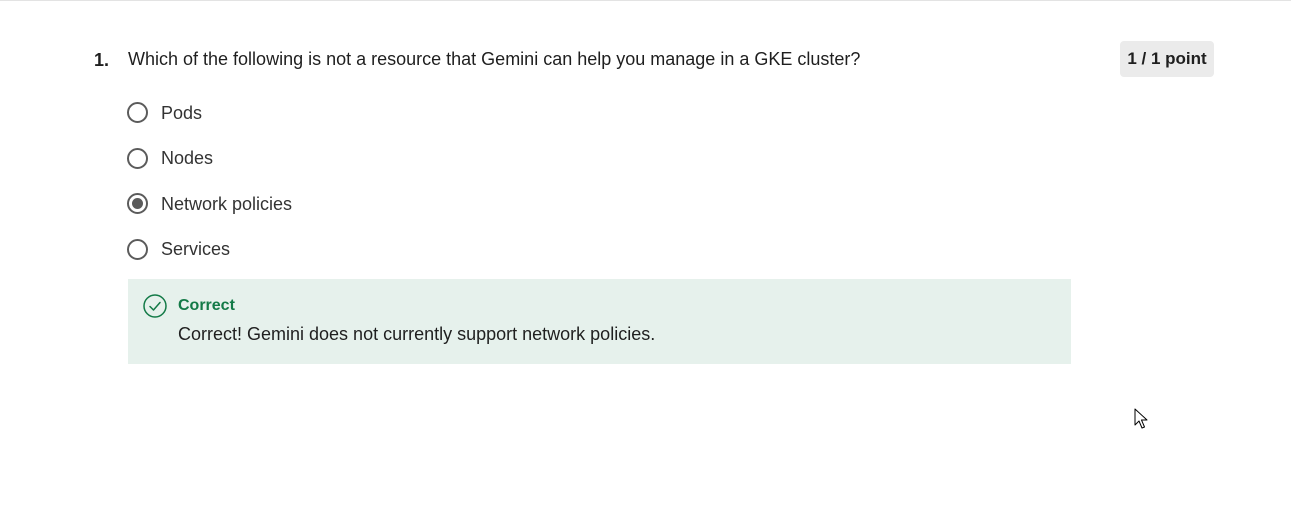 This screenshot has height=506, width=1291. Describe the element at coordinates (187, 158) in the screenshot. I see `option-label: Nodes` at that location.